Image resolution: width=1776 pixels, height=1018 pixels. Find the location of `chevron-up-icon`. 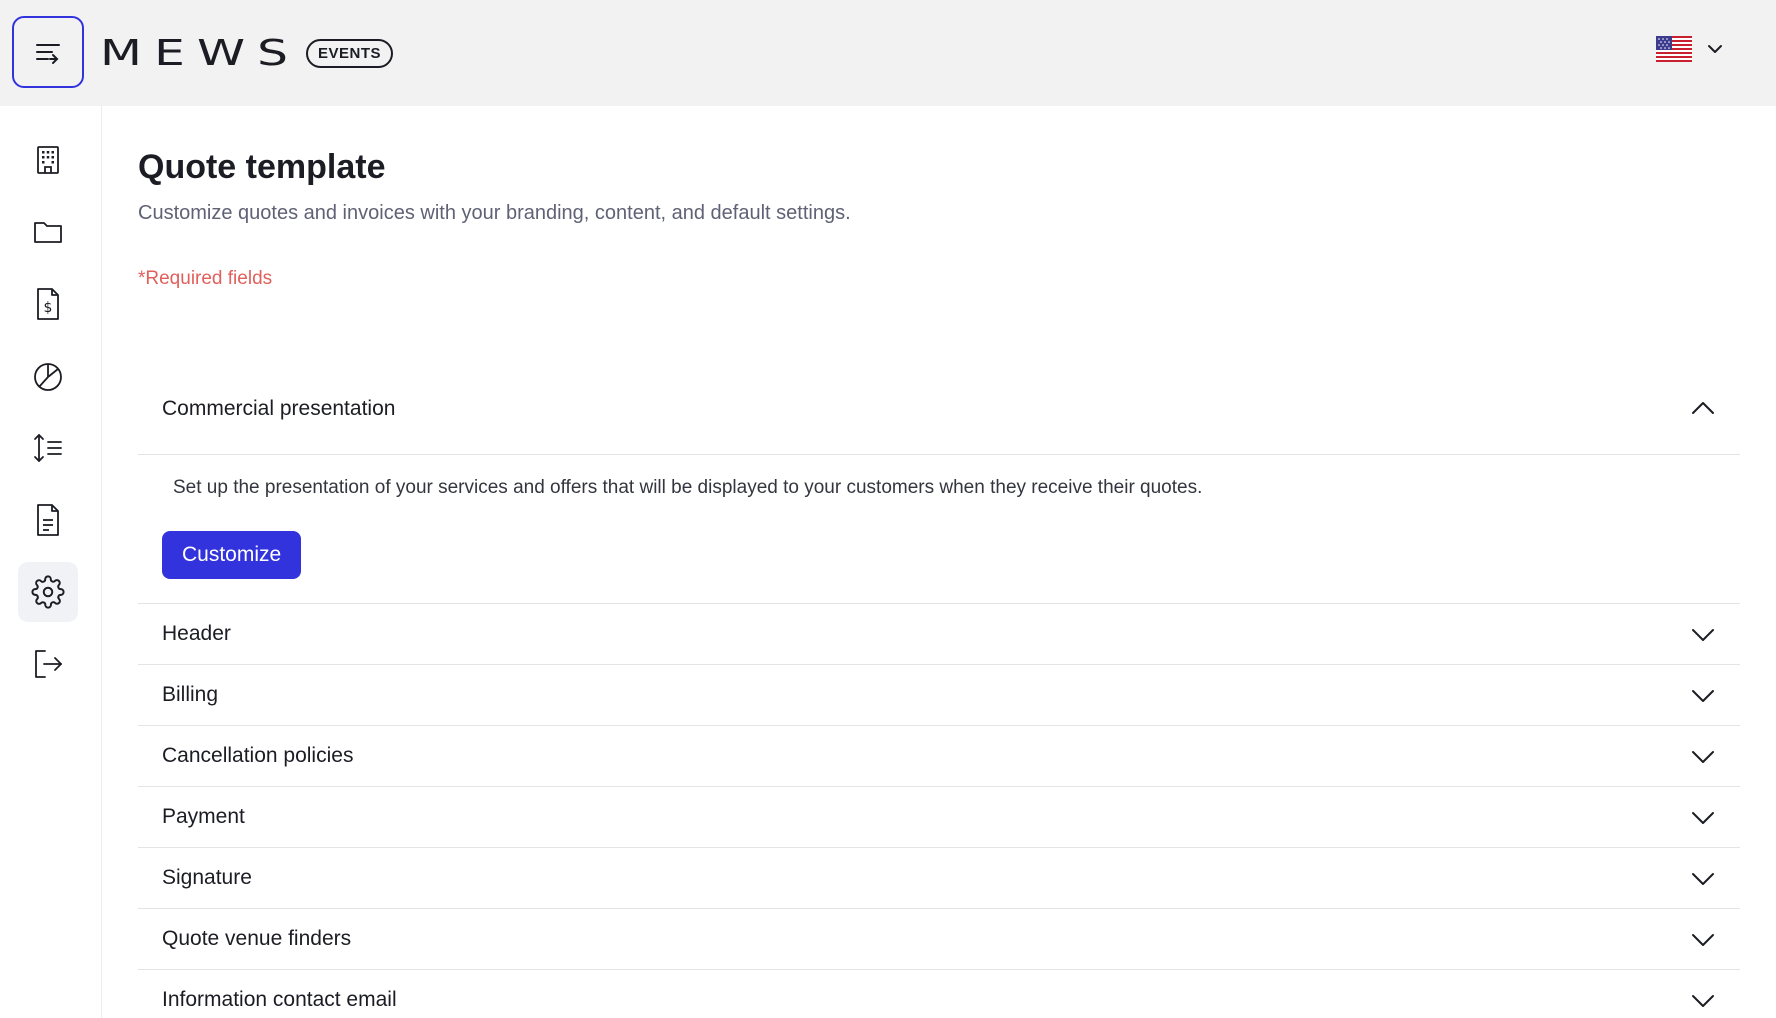

chevron-up-icon is located at coordinates (1703, 408).